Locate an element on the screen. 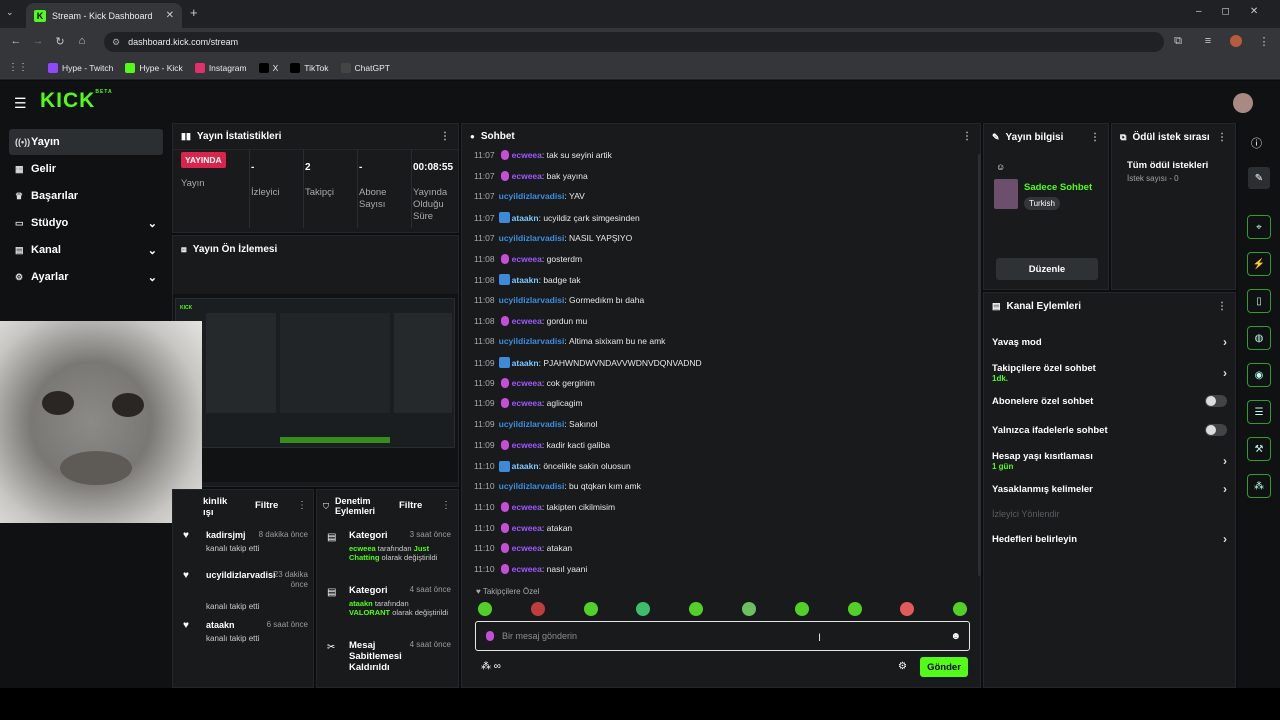  nodes-icon: ⁂ is located at coordinates (1259, 486).